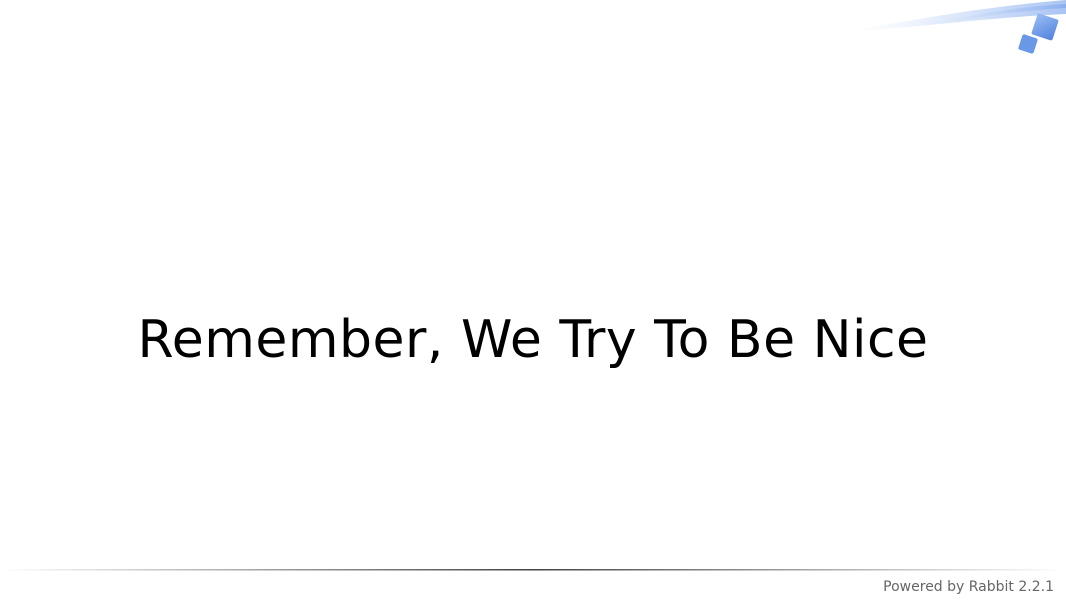 The image size is (1066, 600). Describe the element at coordinates (533, 570) in the screenshot. I see `footer-divider` at that location.